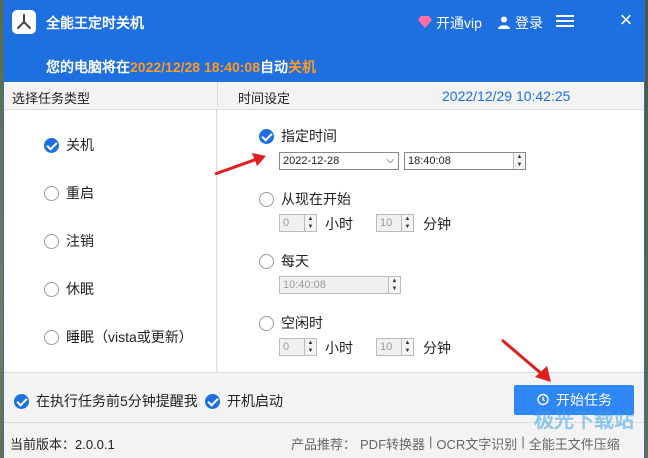 The height and width of the screenshot is (458, 648). Describe the element at coordinates (386, 347) in the screenshot. I see `idle-minutes-value: 10` at that location.